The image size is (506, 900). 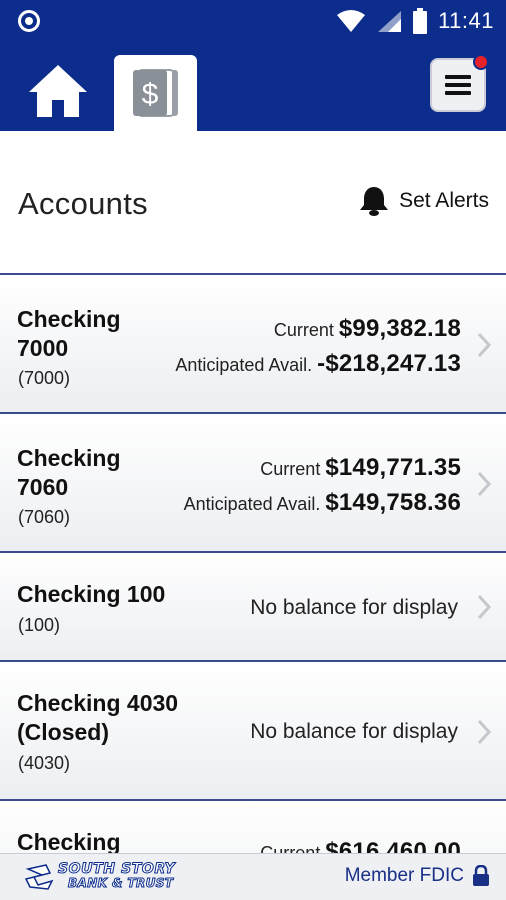 I want to click on home-button, so click(x=58, y=91).